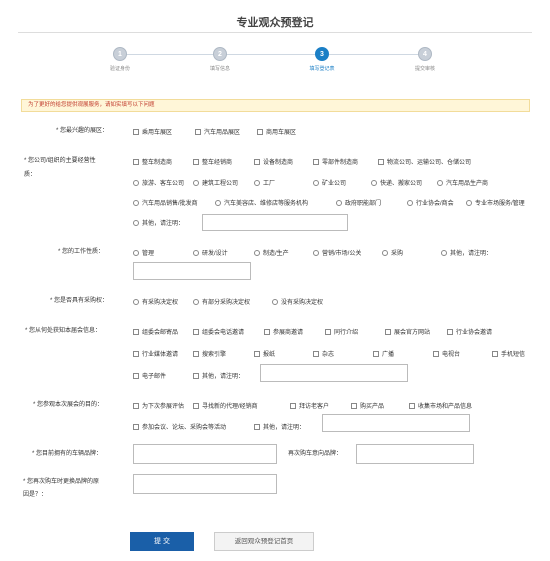  What do you see at coordinates (162, 541) in the screenshot?
I see `submit-button: 提 交` at bounding box center [162, 541].